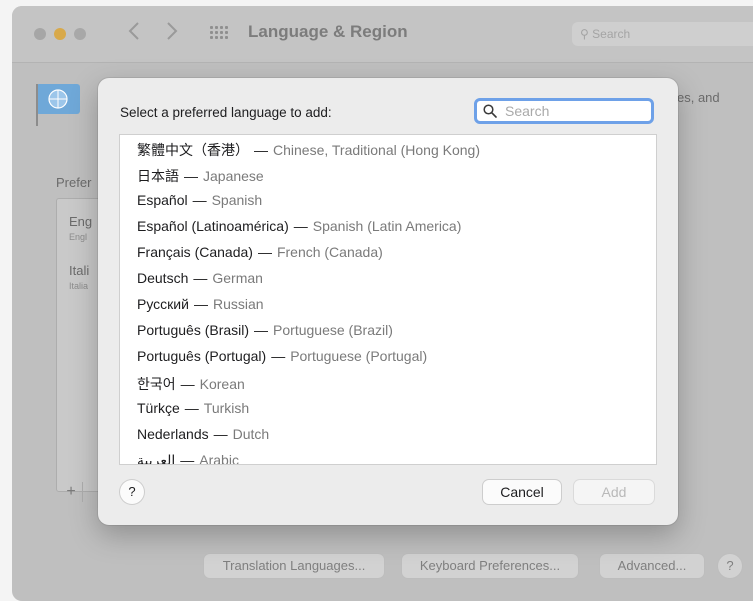  I want to click on language-native-name: Nederlands, so click(173, 434).